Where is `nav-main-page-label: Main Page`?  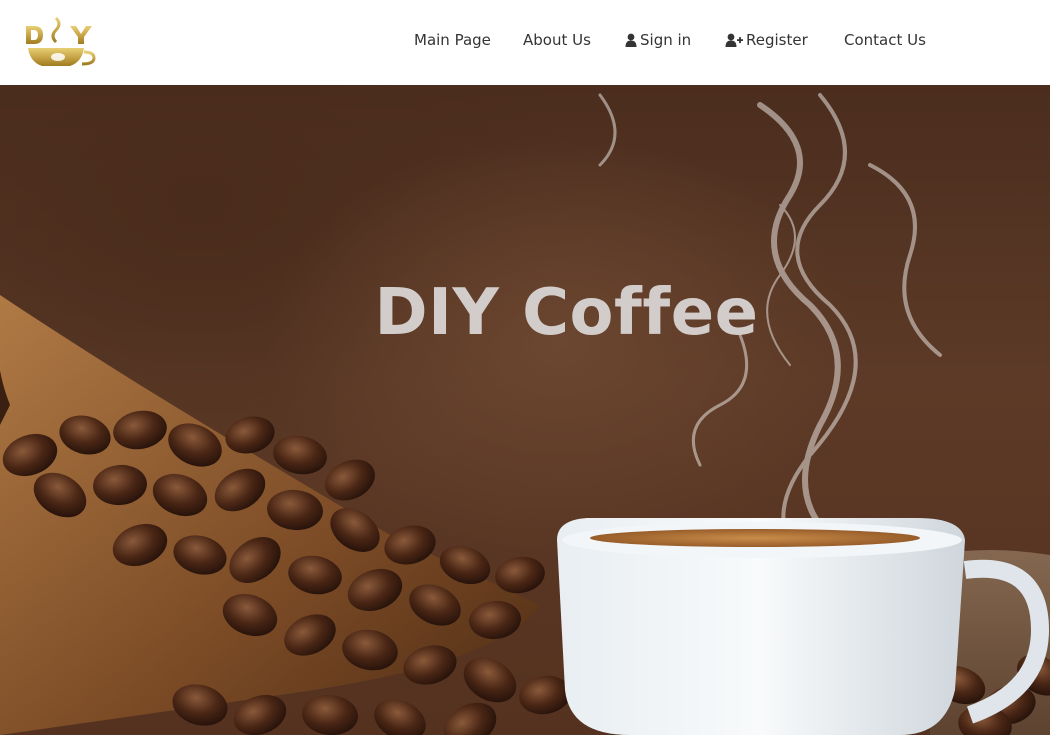
nav-main-page-label: Main Page is located at coordinates (452, 40).